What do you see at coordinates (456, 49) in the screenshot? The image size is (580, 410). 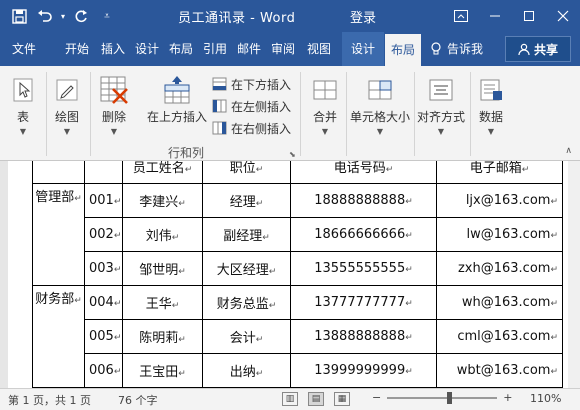 I see `tell-me-box: 告诉我` at bounding box center [456, 49].